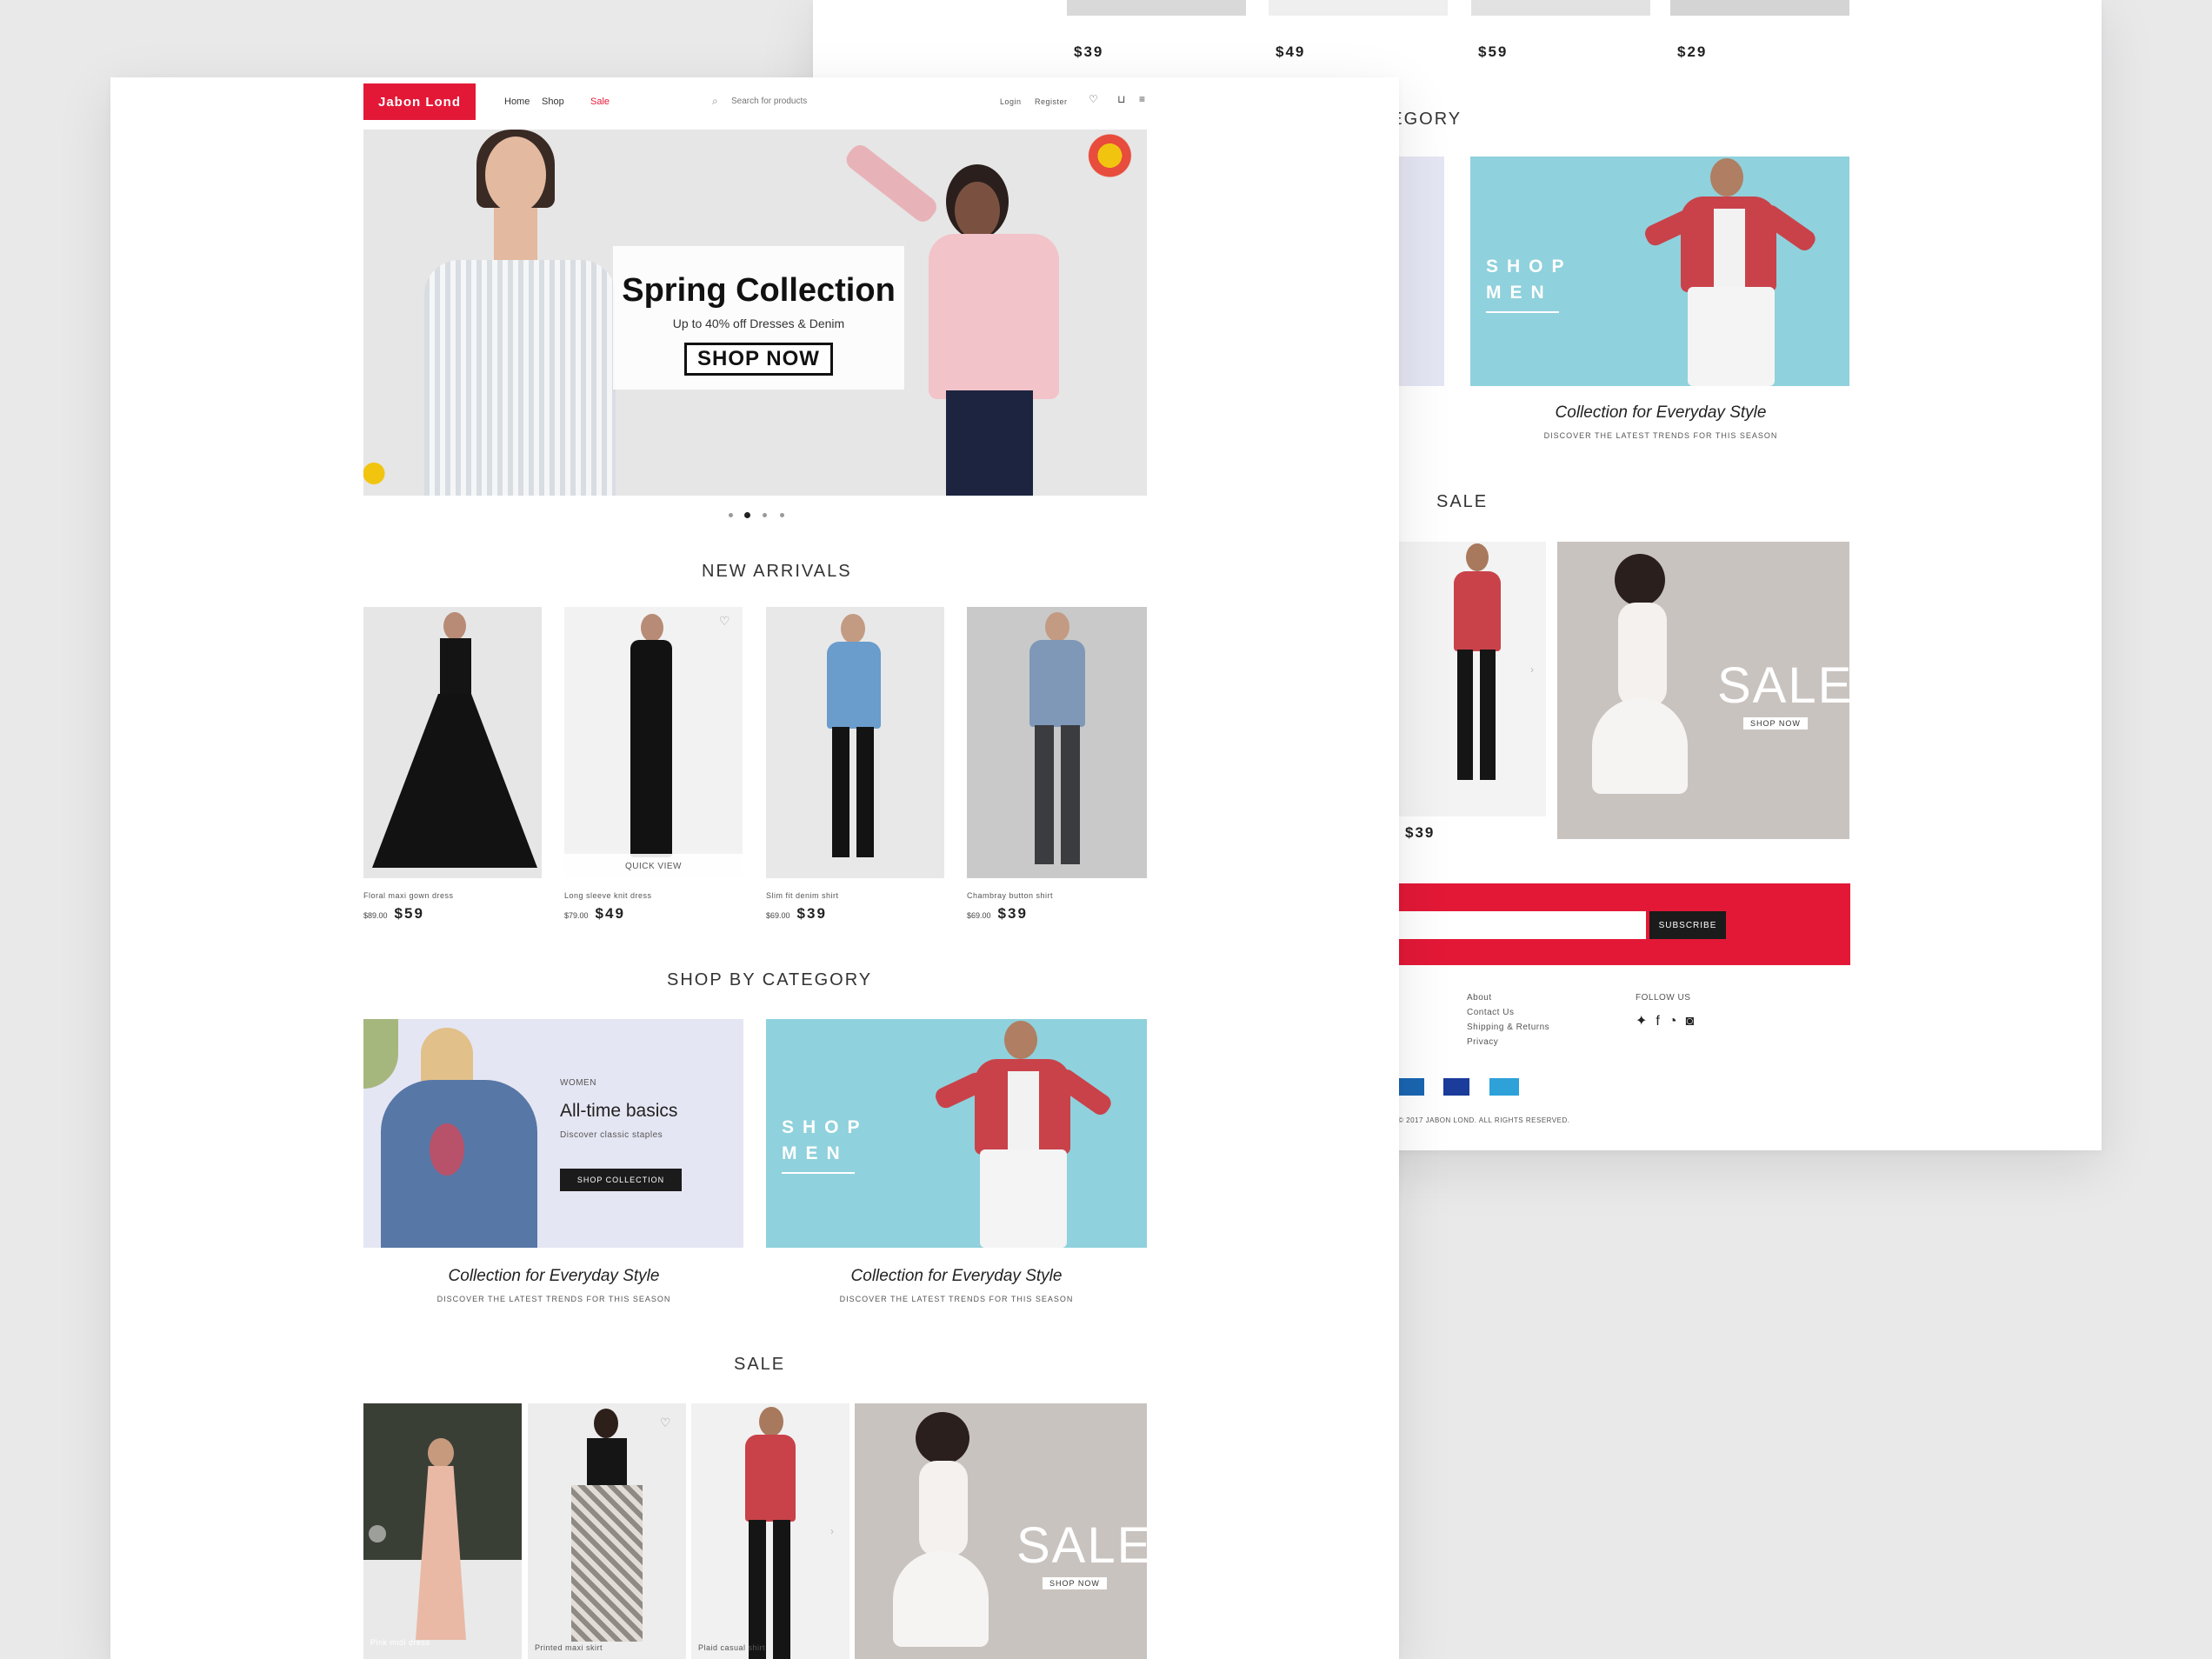  I want to click on men-category-card: SHOP MEN, so click(957, 1134).